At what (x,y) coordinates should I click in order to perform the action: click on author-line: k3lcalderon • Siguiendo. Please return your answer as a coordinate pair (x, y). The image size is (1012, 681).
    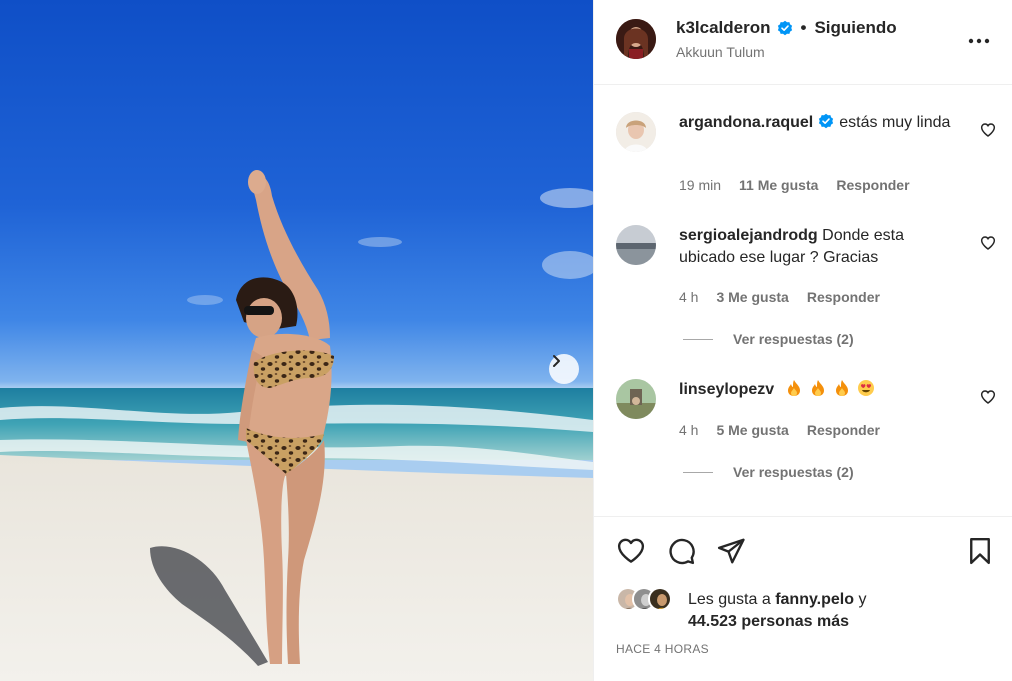
    Looking at the image, I should click on (786, 28).